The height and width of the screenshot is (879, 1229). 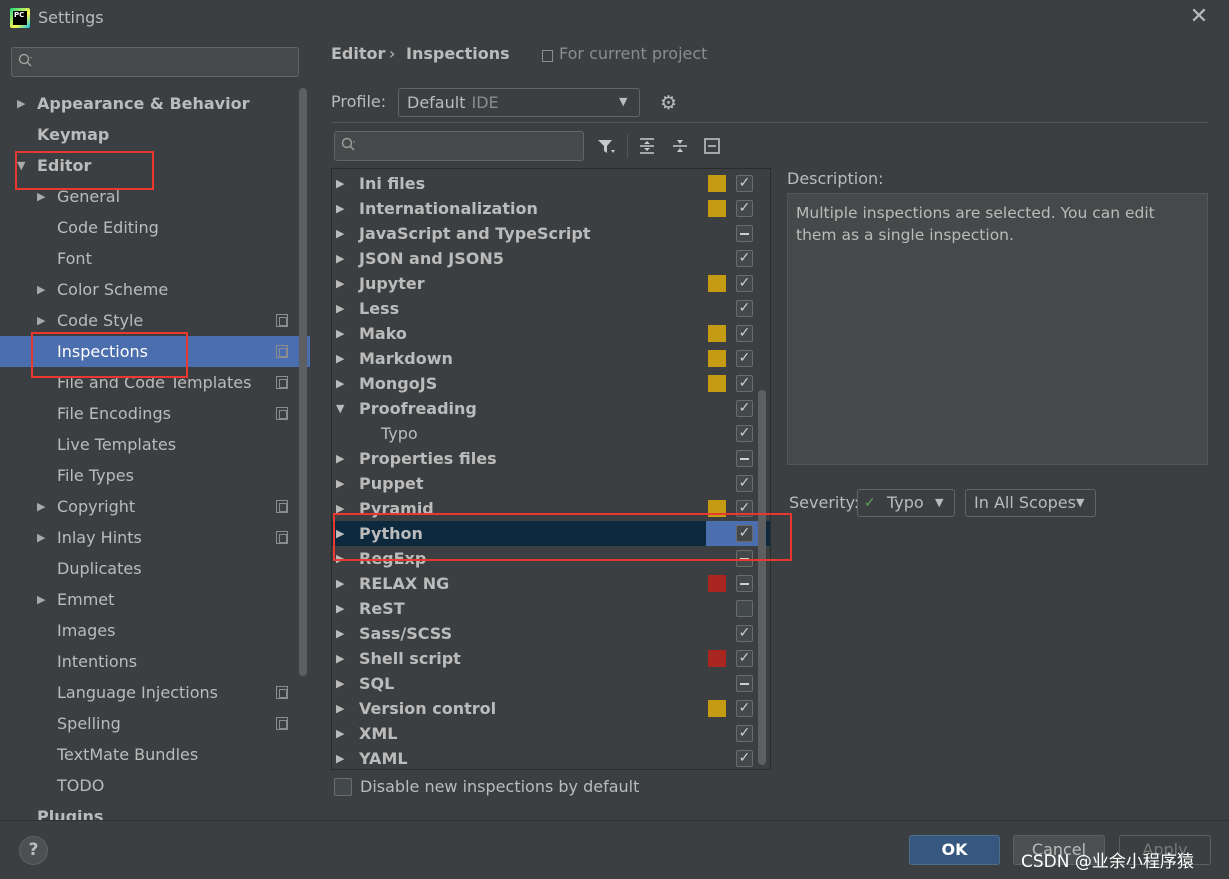 What do you see at coordinates (551, 408) in the screenshot?
I see `inspection-row: ▼ Proofreading ✓` at bounding box center [551, 408].